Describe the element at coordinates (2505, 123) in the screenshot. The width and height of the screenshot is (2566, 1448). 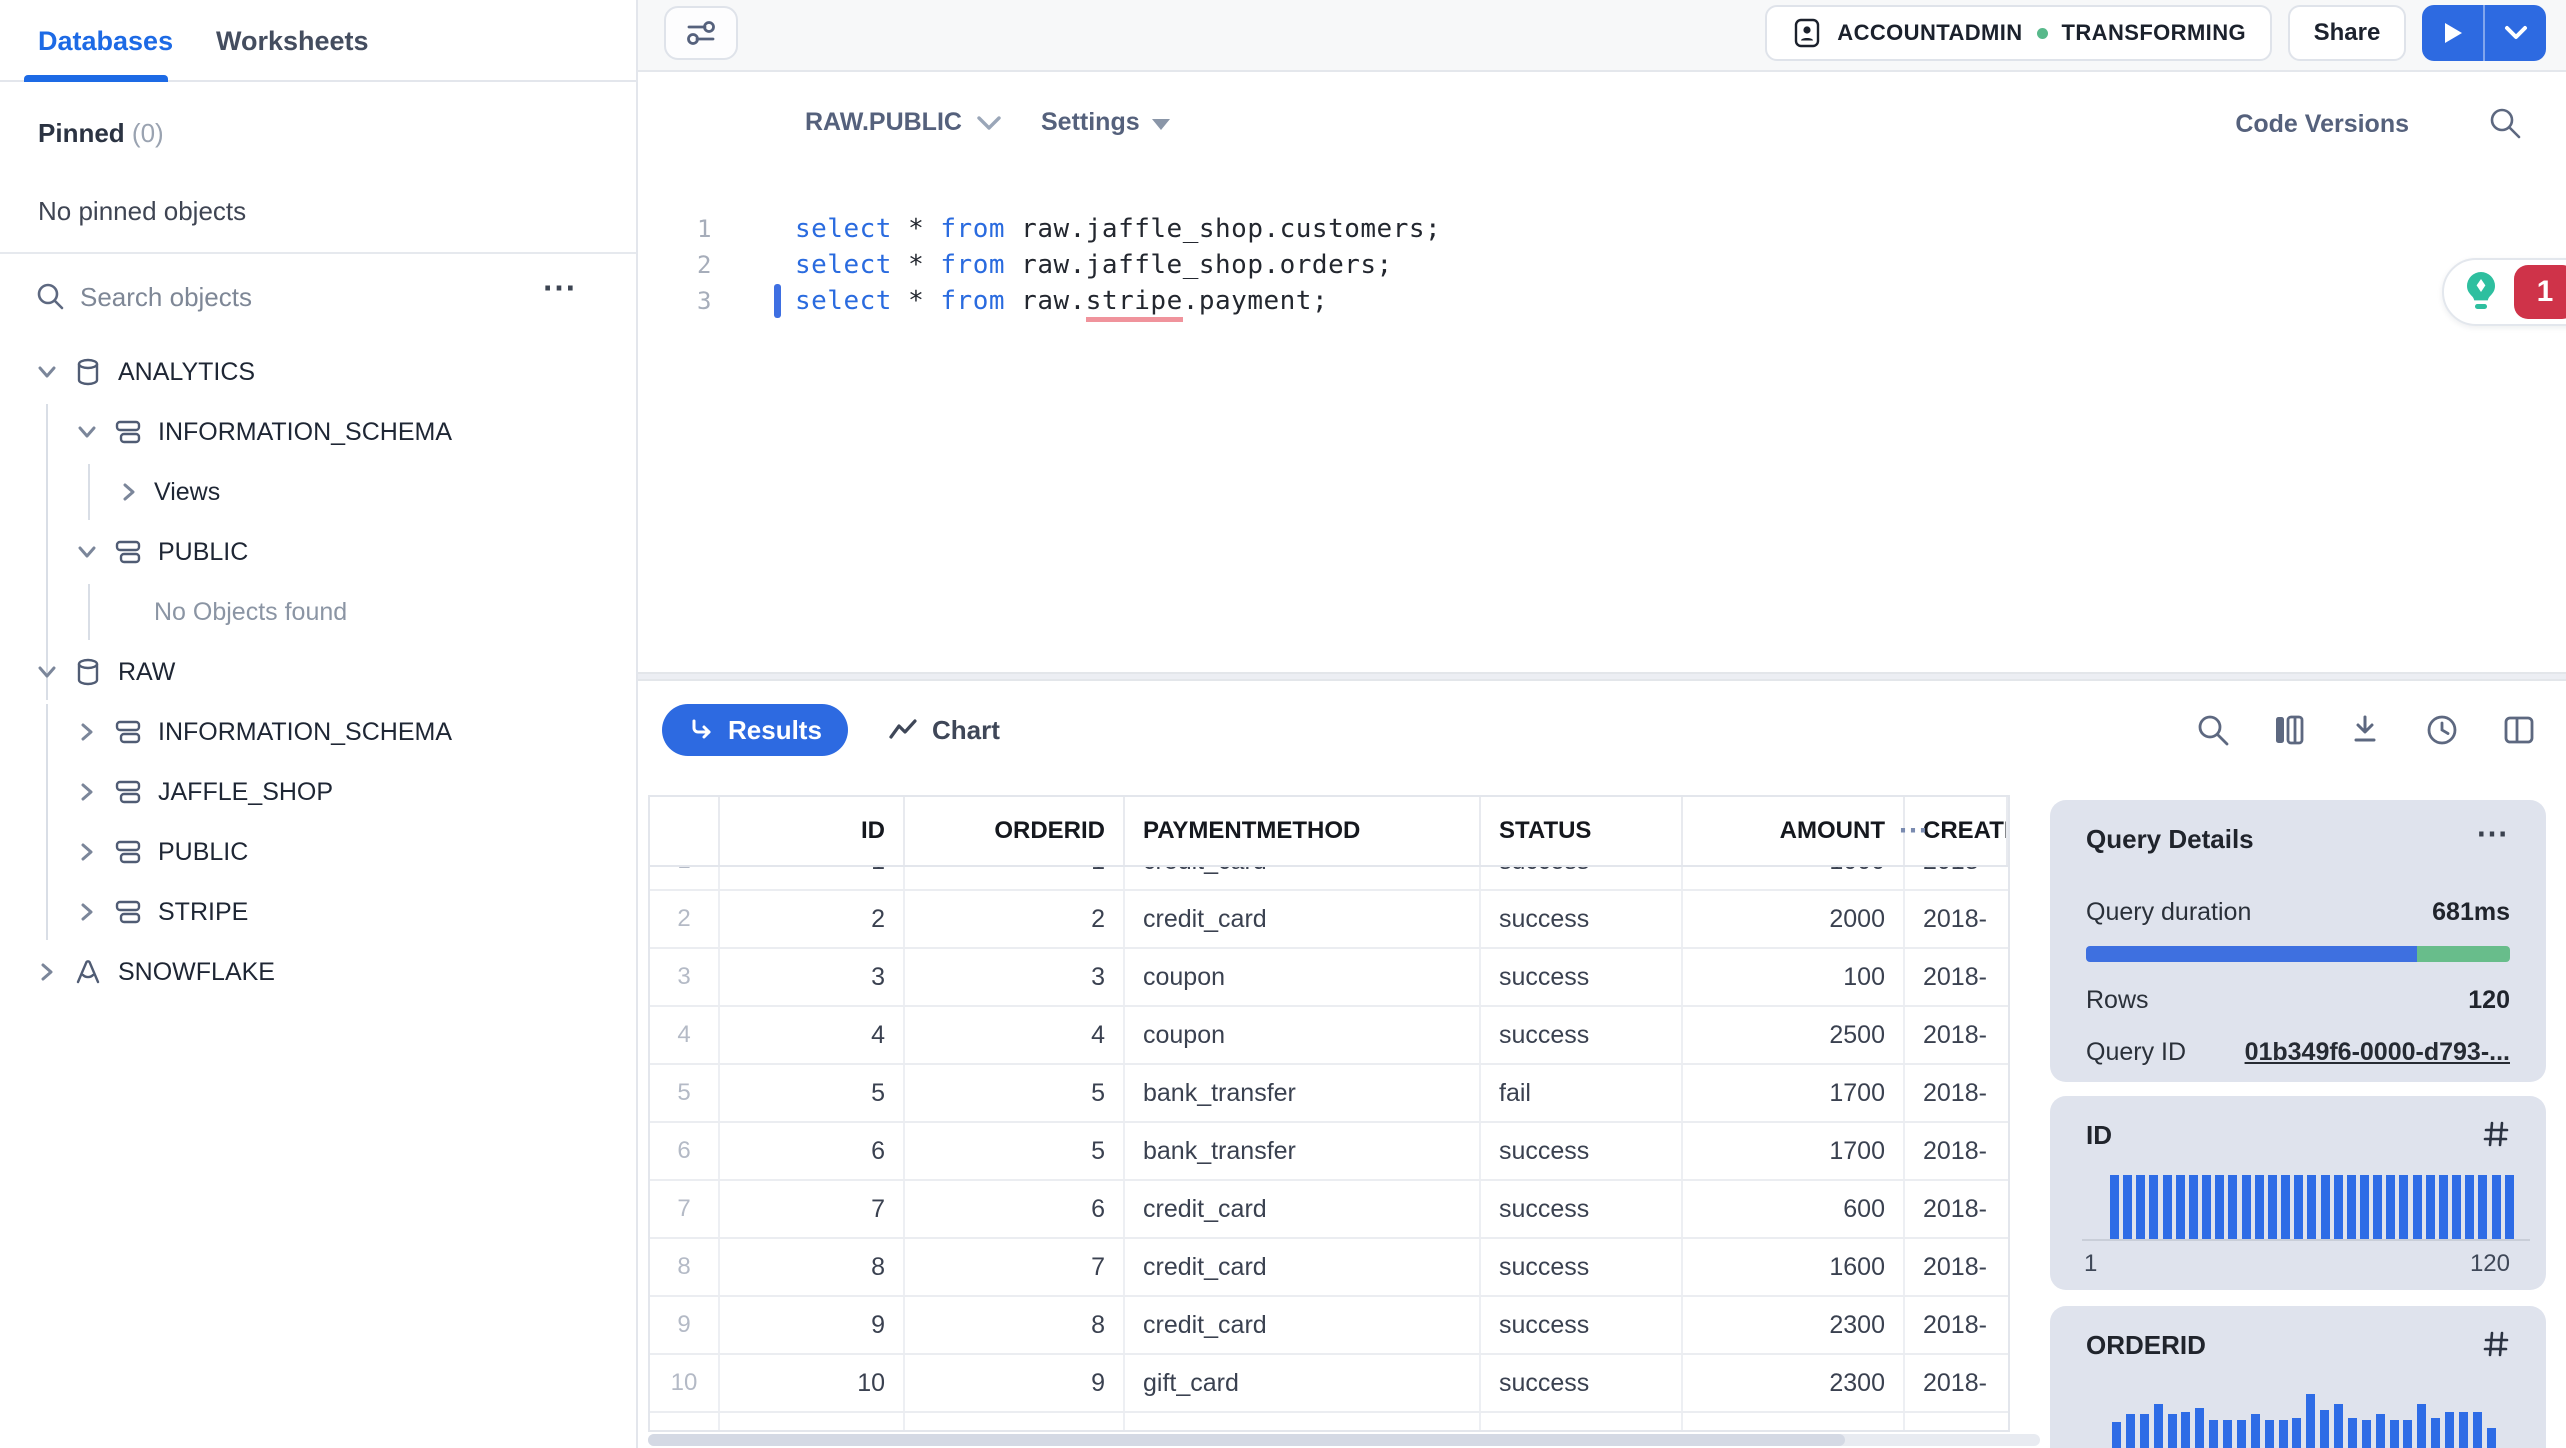
I see `editor-search-icon` at that location.